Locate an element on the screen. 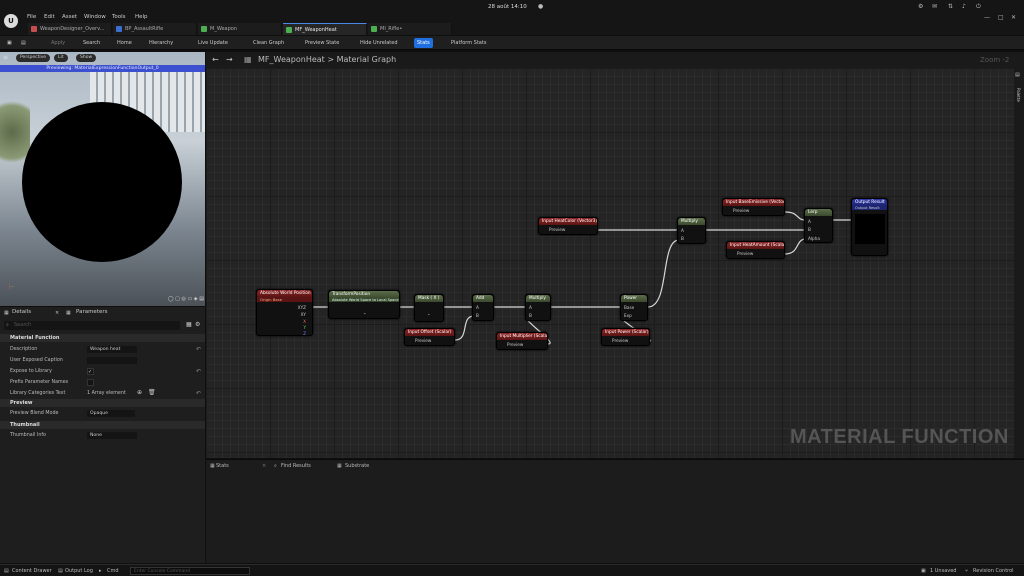 Image resolution: width=1024 pixels, height=576 pixels. cmd-icon: ▸ is located at coordinates (100, 571).